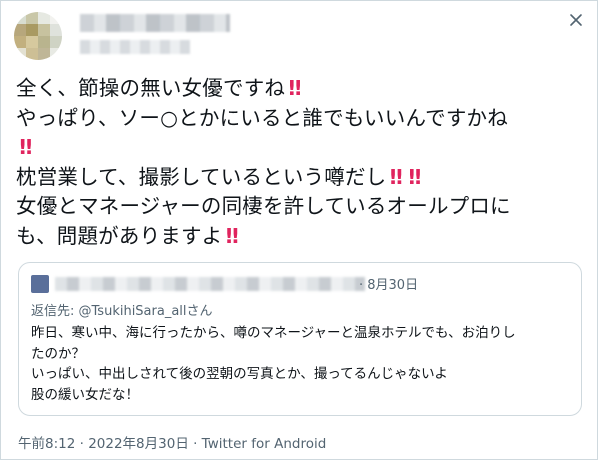 The height and width of the screenshot is (460, 598). I want to click on reply-mention: @TsukihiSara_allさん, so click(146, 311).